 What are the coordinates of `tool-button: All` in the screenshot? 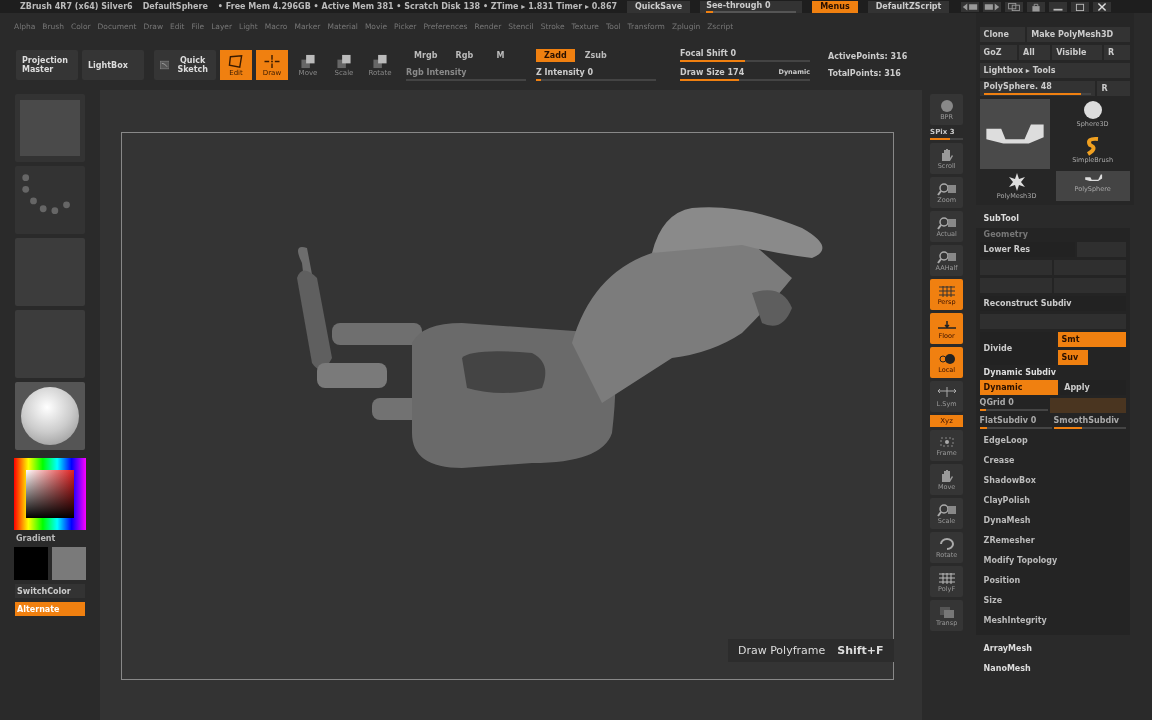 It's located at (1035, 52).